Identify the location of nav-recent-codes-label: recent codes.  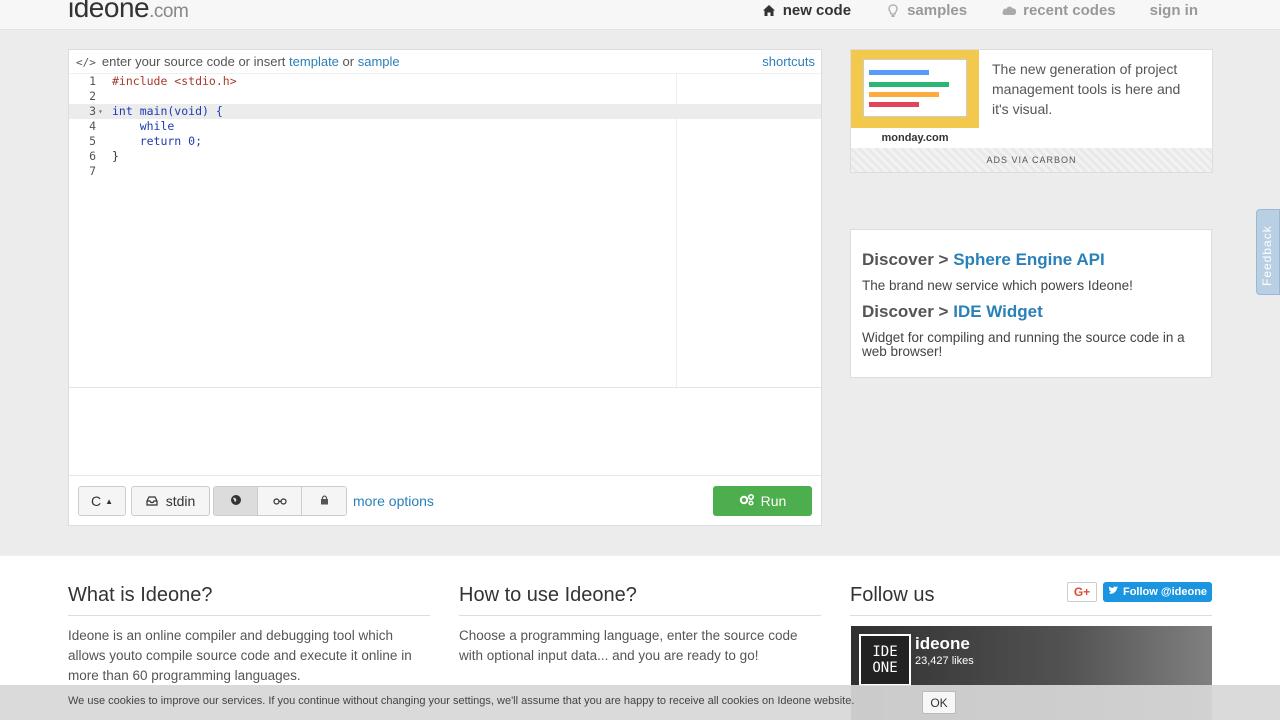
(1069, 10).